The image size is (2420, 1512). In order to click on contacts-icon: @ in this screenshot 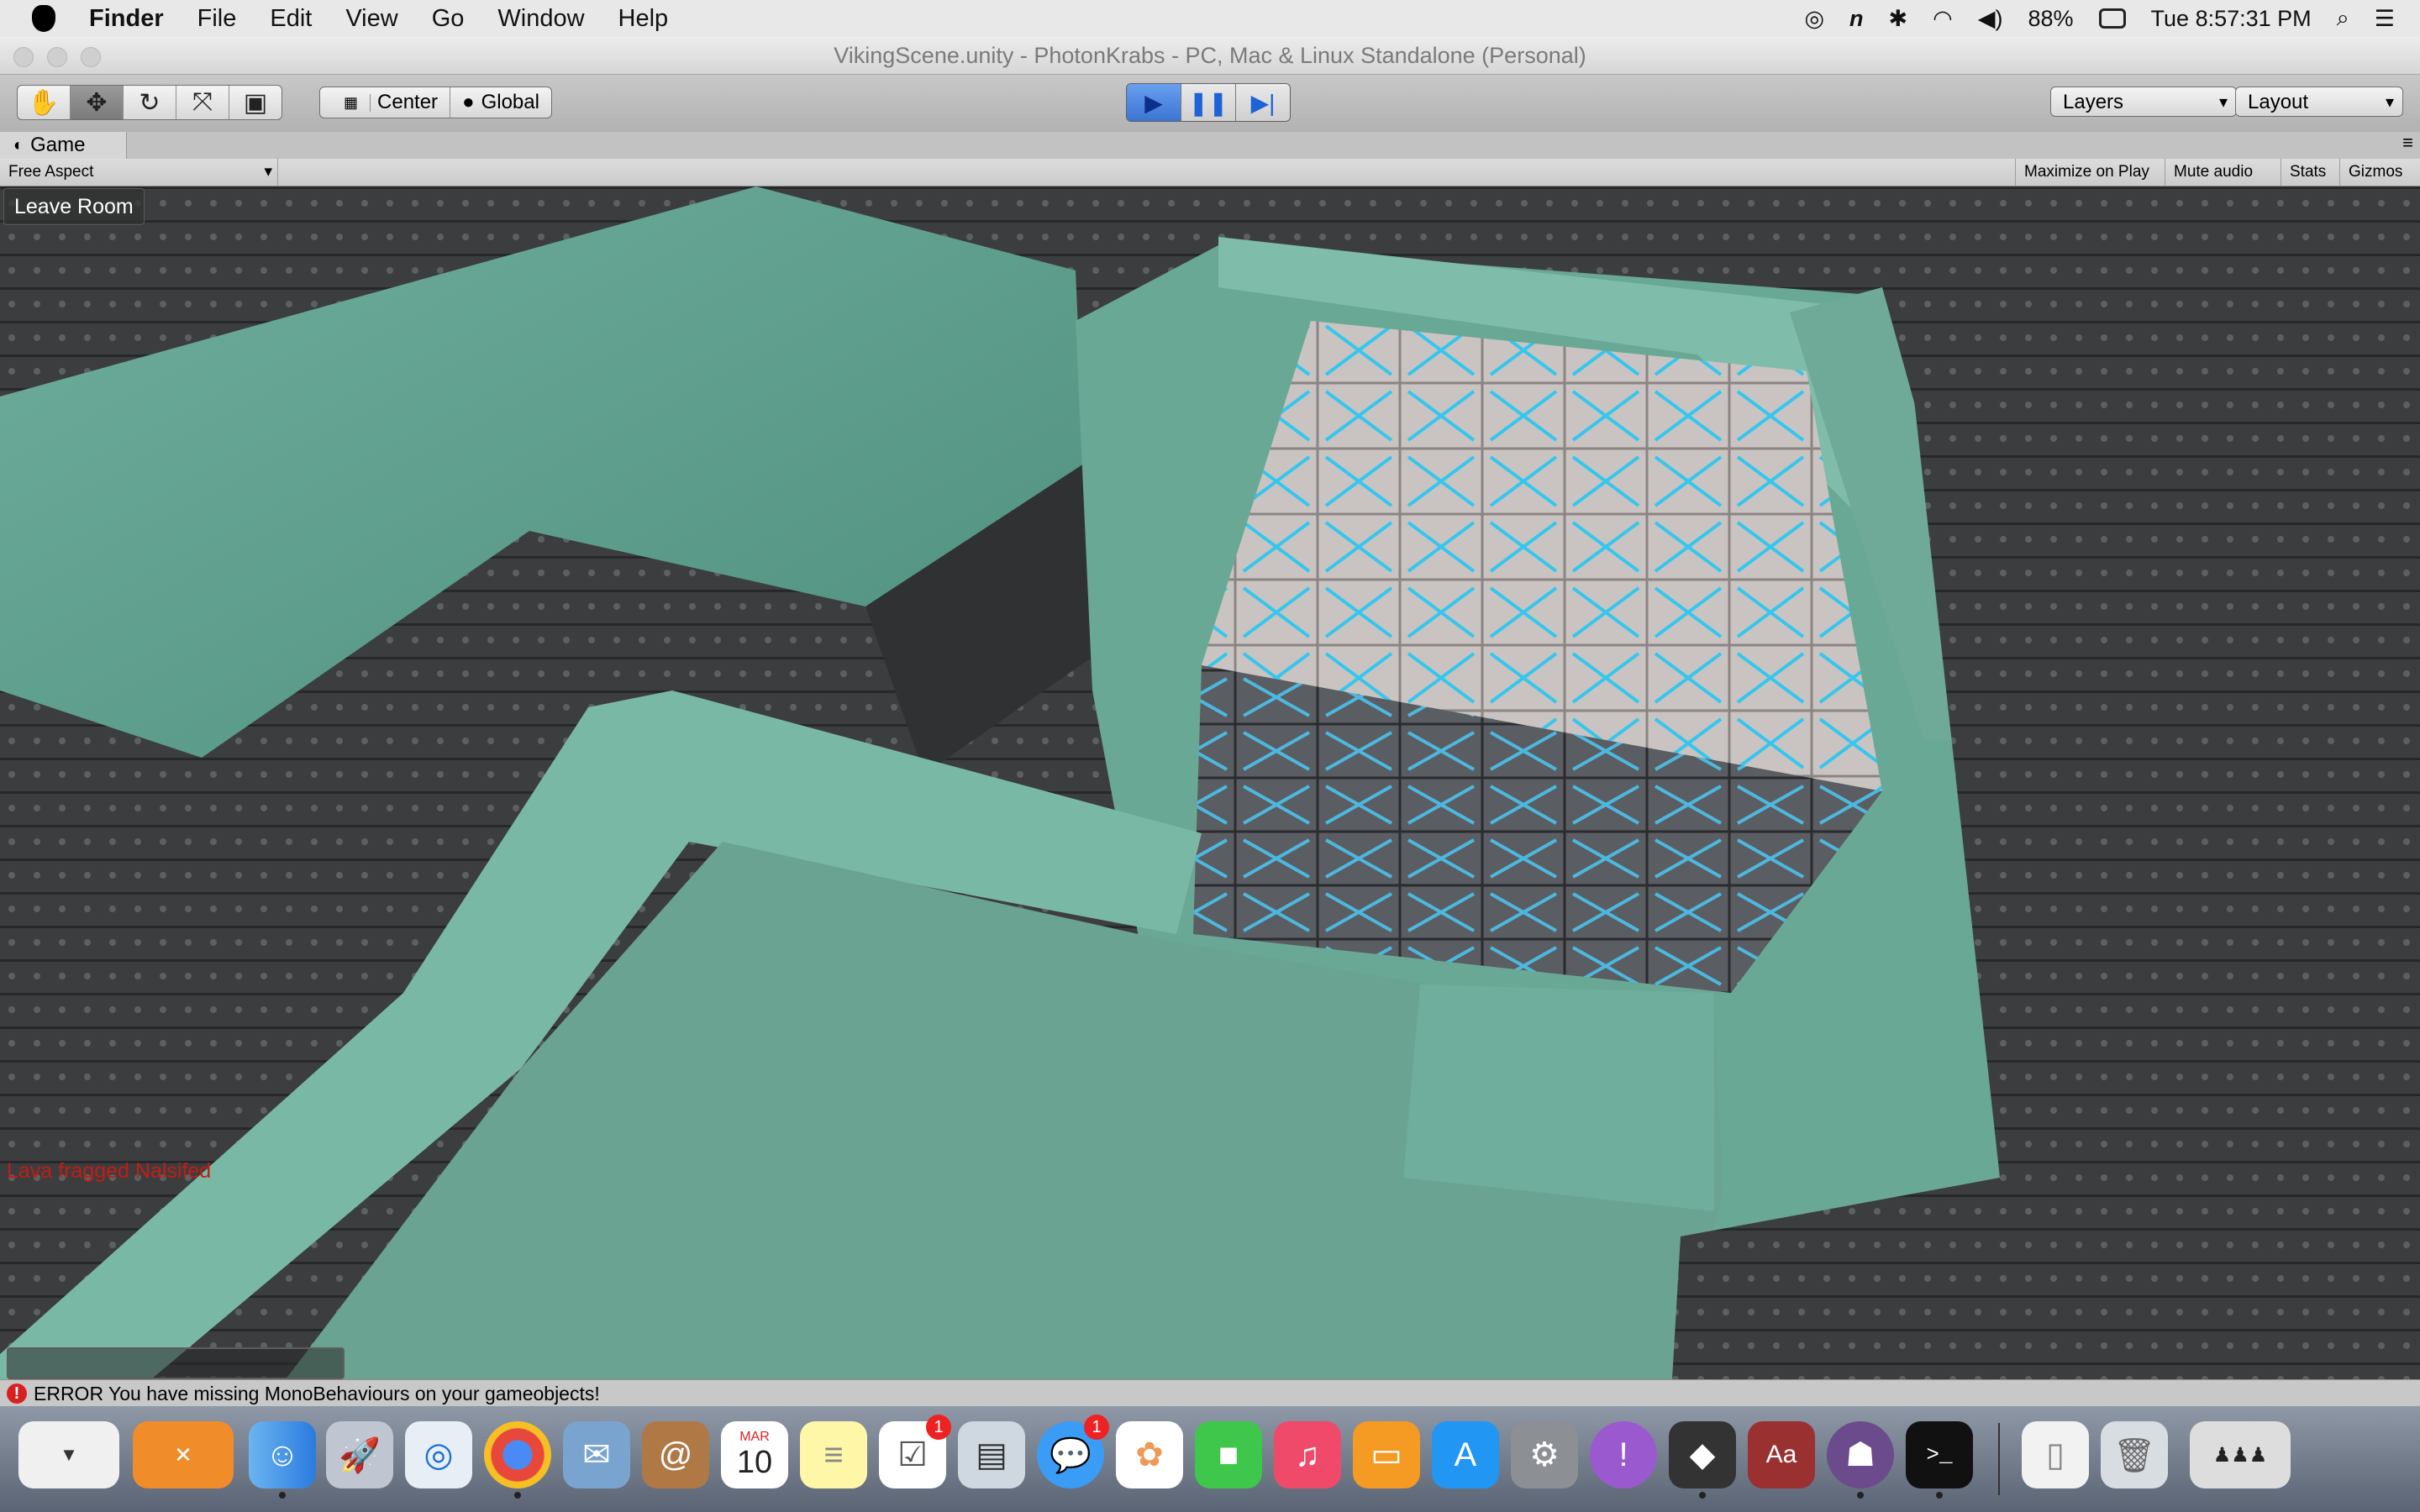, I will do `click(675, 1454)`.